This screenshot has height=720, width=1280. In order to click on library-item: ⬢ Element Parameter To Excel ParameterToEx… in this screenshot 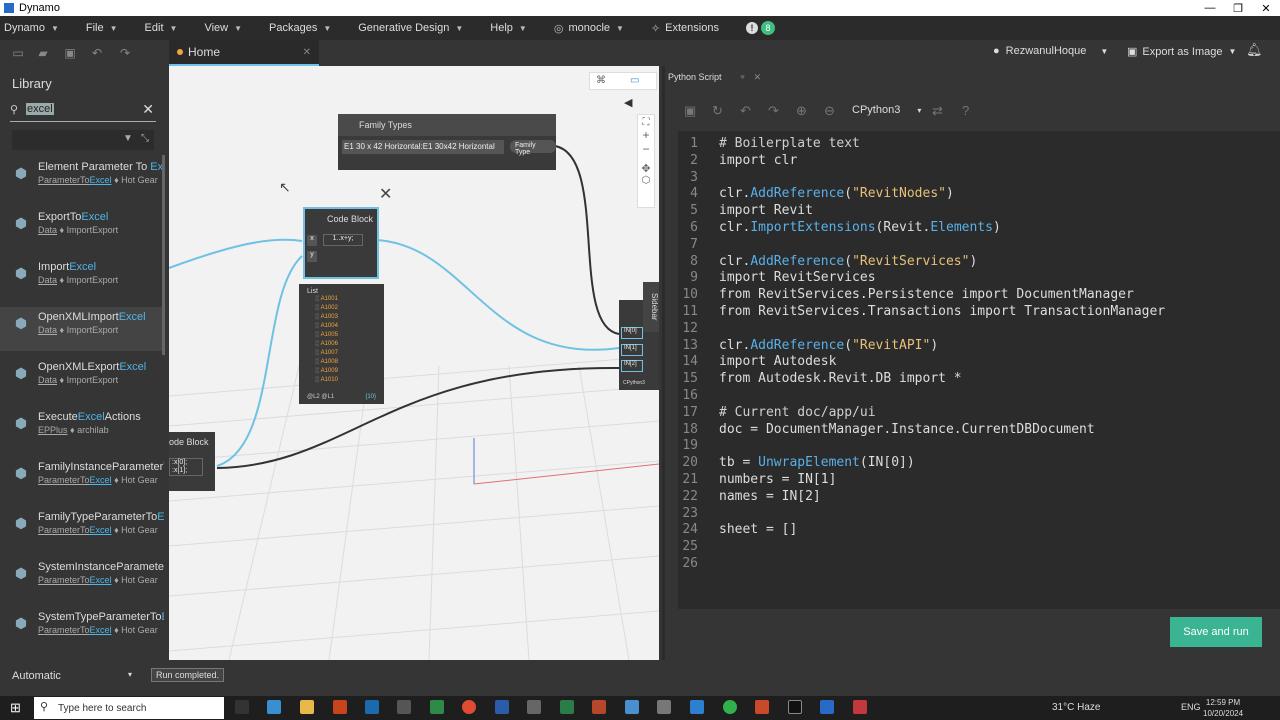, I will do `click(82, 179)`.